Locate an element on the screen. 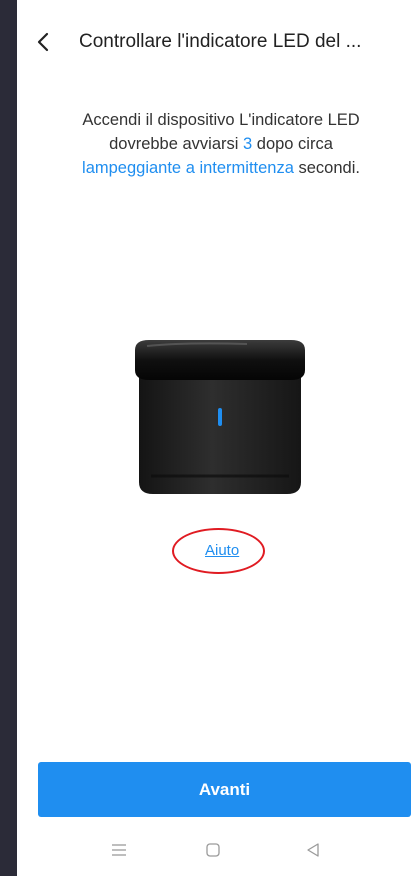 The width and height of the screenshot is (411, 876). system-nav-bar is located at coordinates (214, 849).